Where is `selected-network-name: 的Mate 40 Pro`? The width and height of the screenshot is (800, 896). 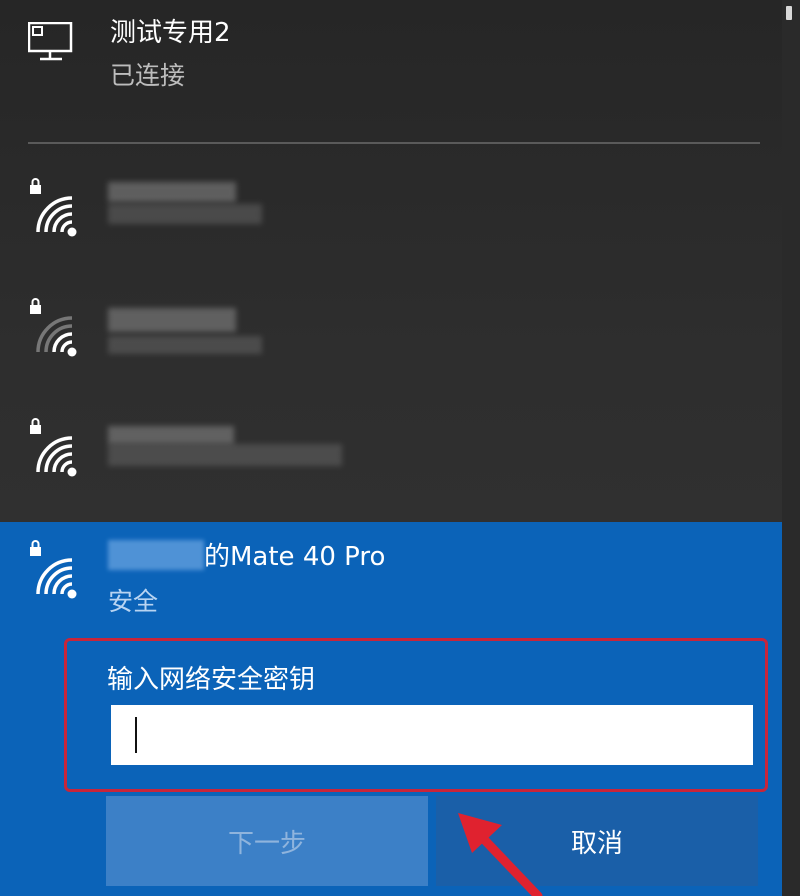 selected-network-name: 的Mate 40 Pro is located at coordinates (295, 557).